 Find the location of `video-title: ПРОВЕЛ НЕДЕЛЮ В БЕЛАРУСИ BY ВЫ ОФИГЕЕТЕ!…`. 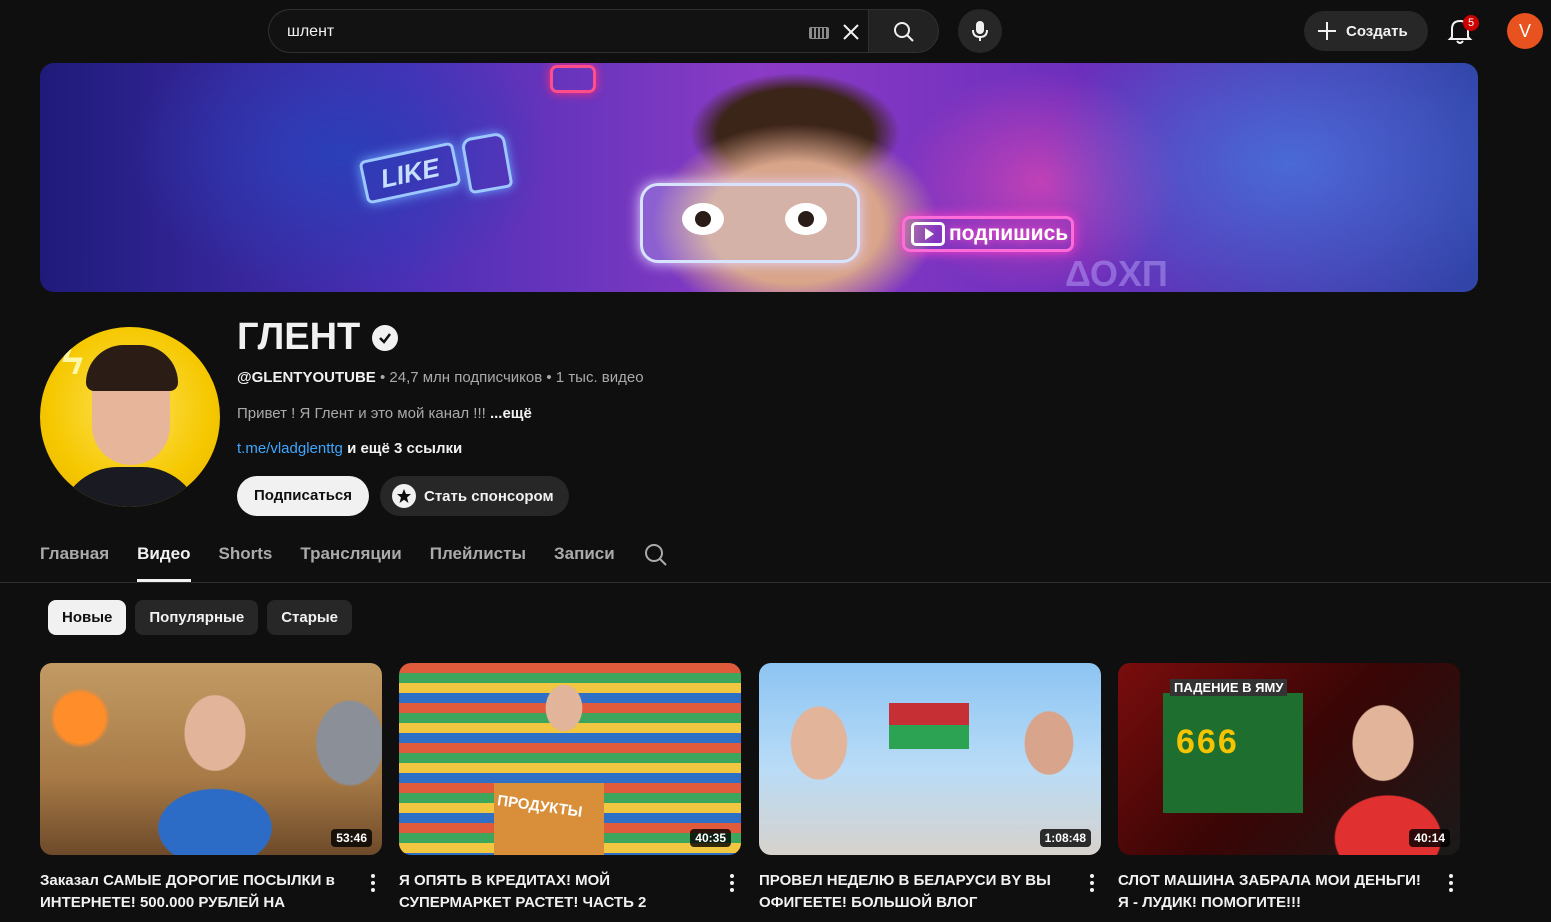

video-title: ПРОВЕЛ НЕДЕЛЮ В БЕЛАРУСИ BY ВЫ ОФИГЕЕТЕ!… is located at coordinates (914, 892).